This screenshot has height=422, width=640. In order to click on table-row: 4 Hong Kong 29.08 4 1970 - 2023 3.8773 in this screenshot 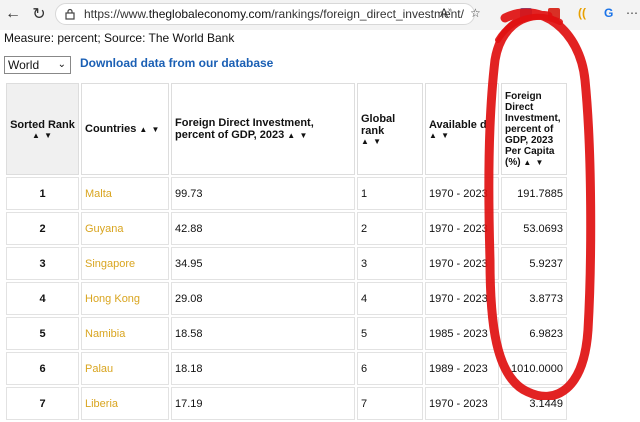, I will do `click(286, 298)`.